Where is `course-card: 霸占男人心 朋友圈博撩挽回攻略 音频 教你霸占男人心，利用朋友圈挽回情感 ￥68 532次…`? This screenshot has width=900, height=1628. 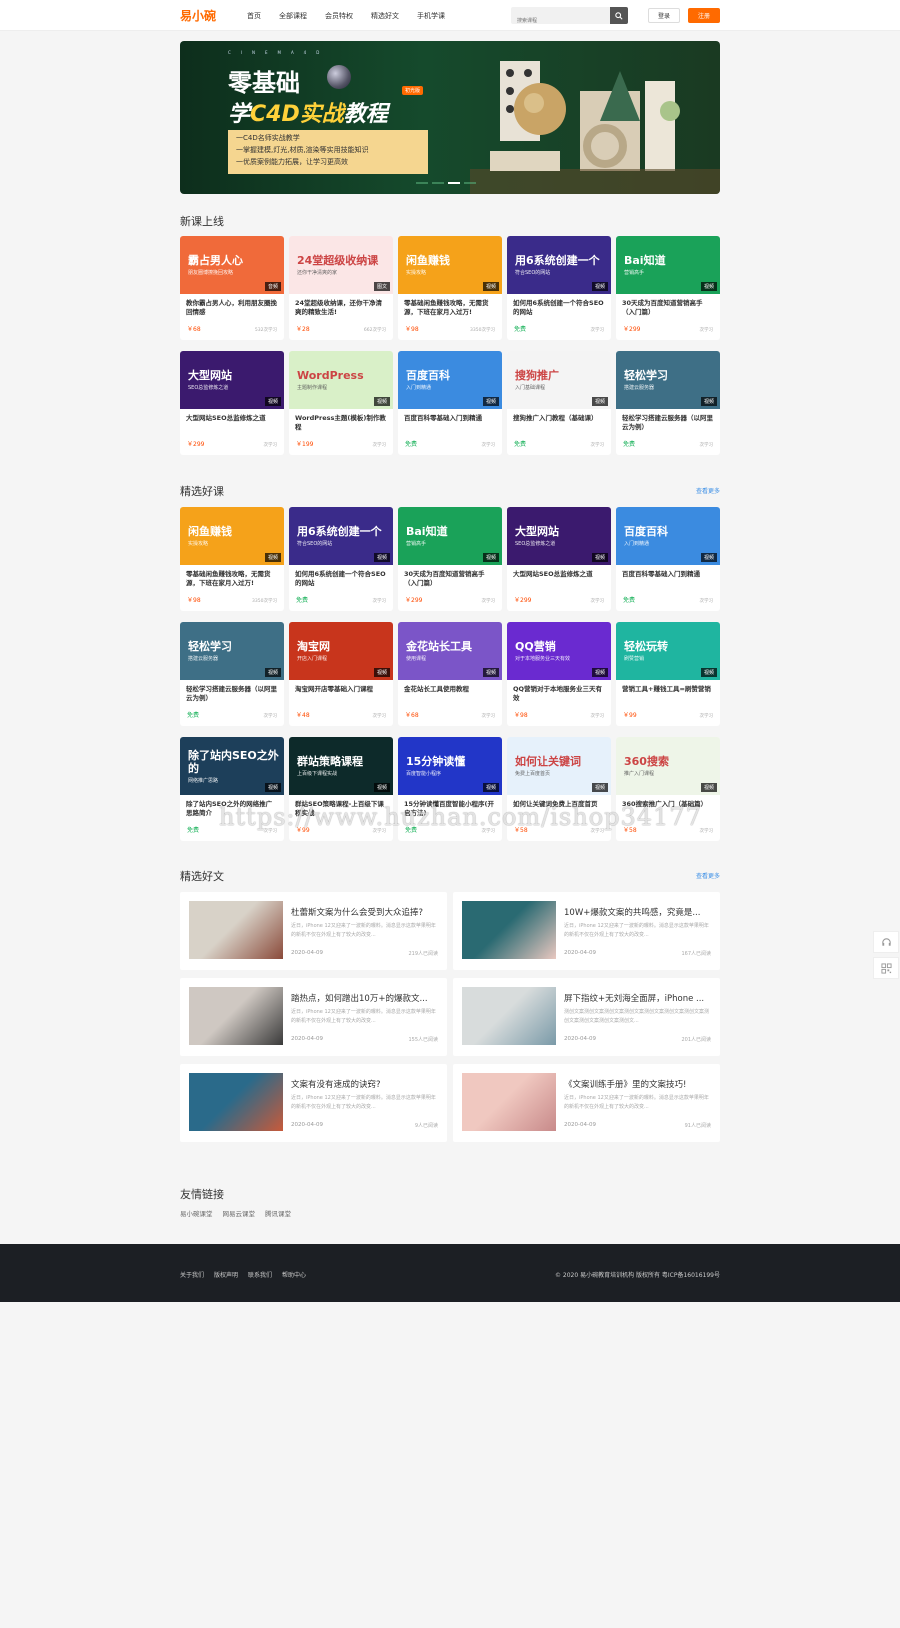
course-card: 霸占男人心 朋友圈博撩挽回攻略 音频 教你霸占男人心，利用朋友圈挽回情感 ￥68 532次… is located at coordinates (232, 288).